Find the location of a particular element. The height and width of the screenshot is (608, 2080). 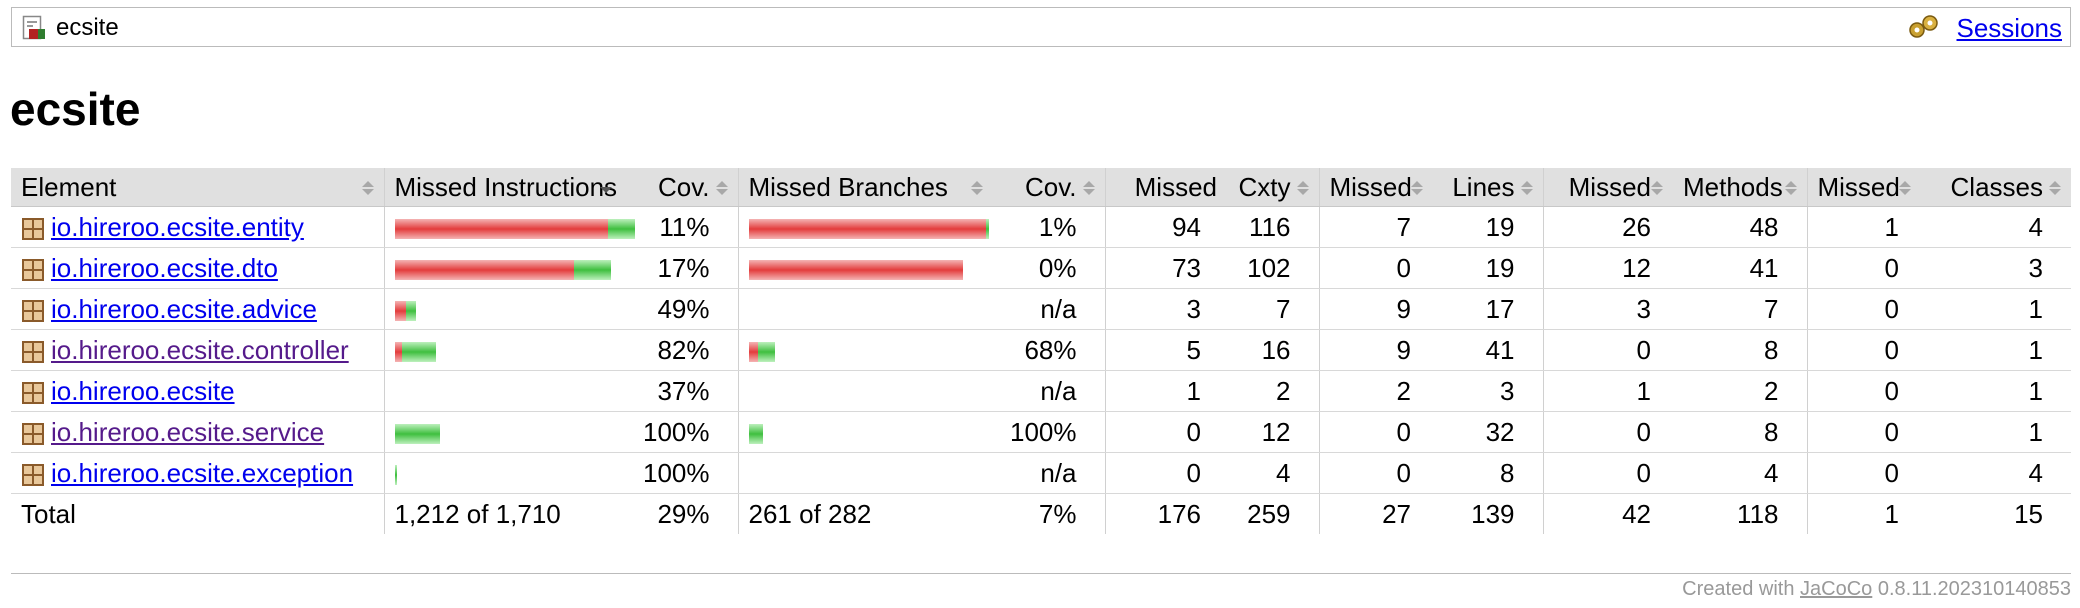

breadcrumb-current: ecsite is located at coordinates (87, 27).